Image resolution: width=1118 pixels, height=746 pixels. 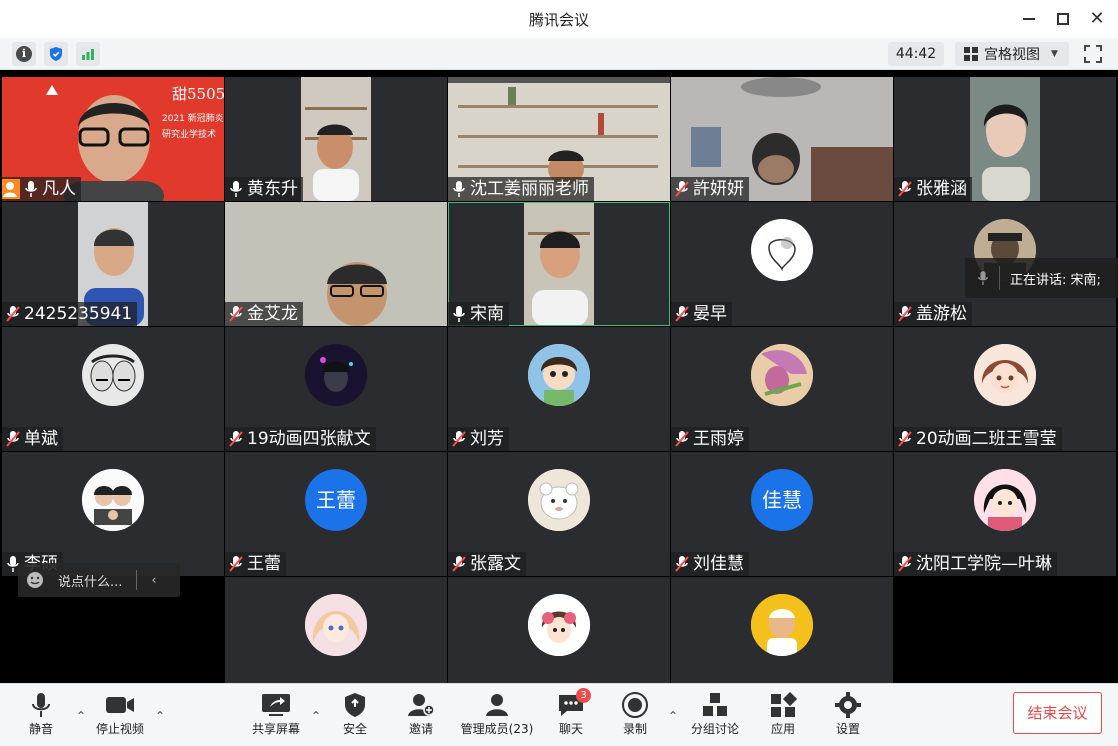 What do you see at coordinates (710, 564) in the screenshot?
I see `participant-nametag: 刘佳慧` at bounding box center [710, 564].